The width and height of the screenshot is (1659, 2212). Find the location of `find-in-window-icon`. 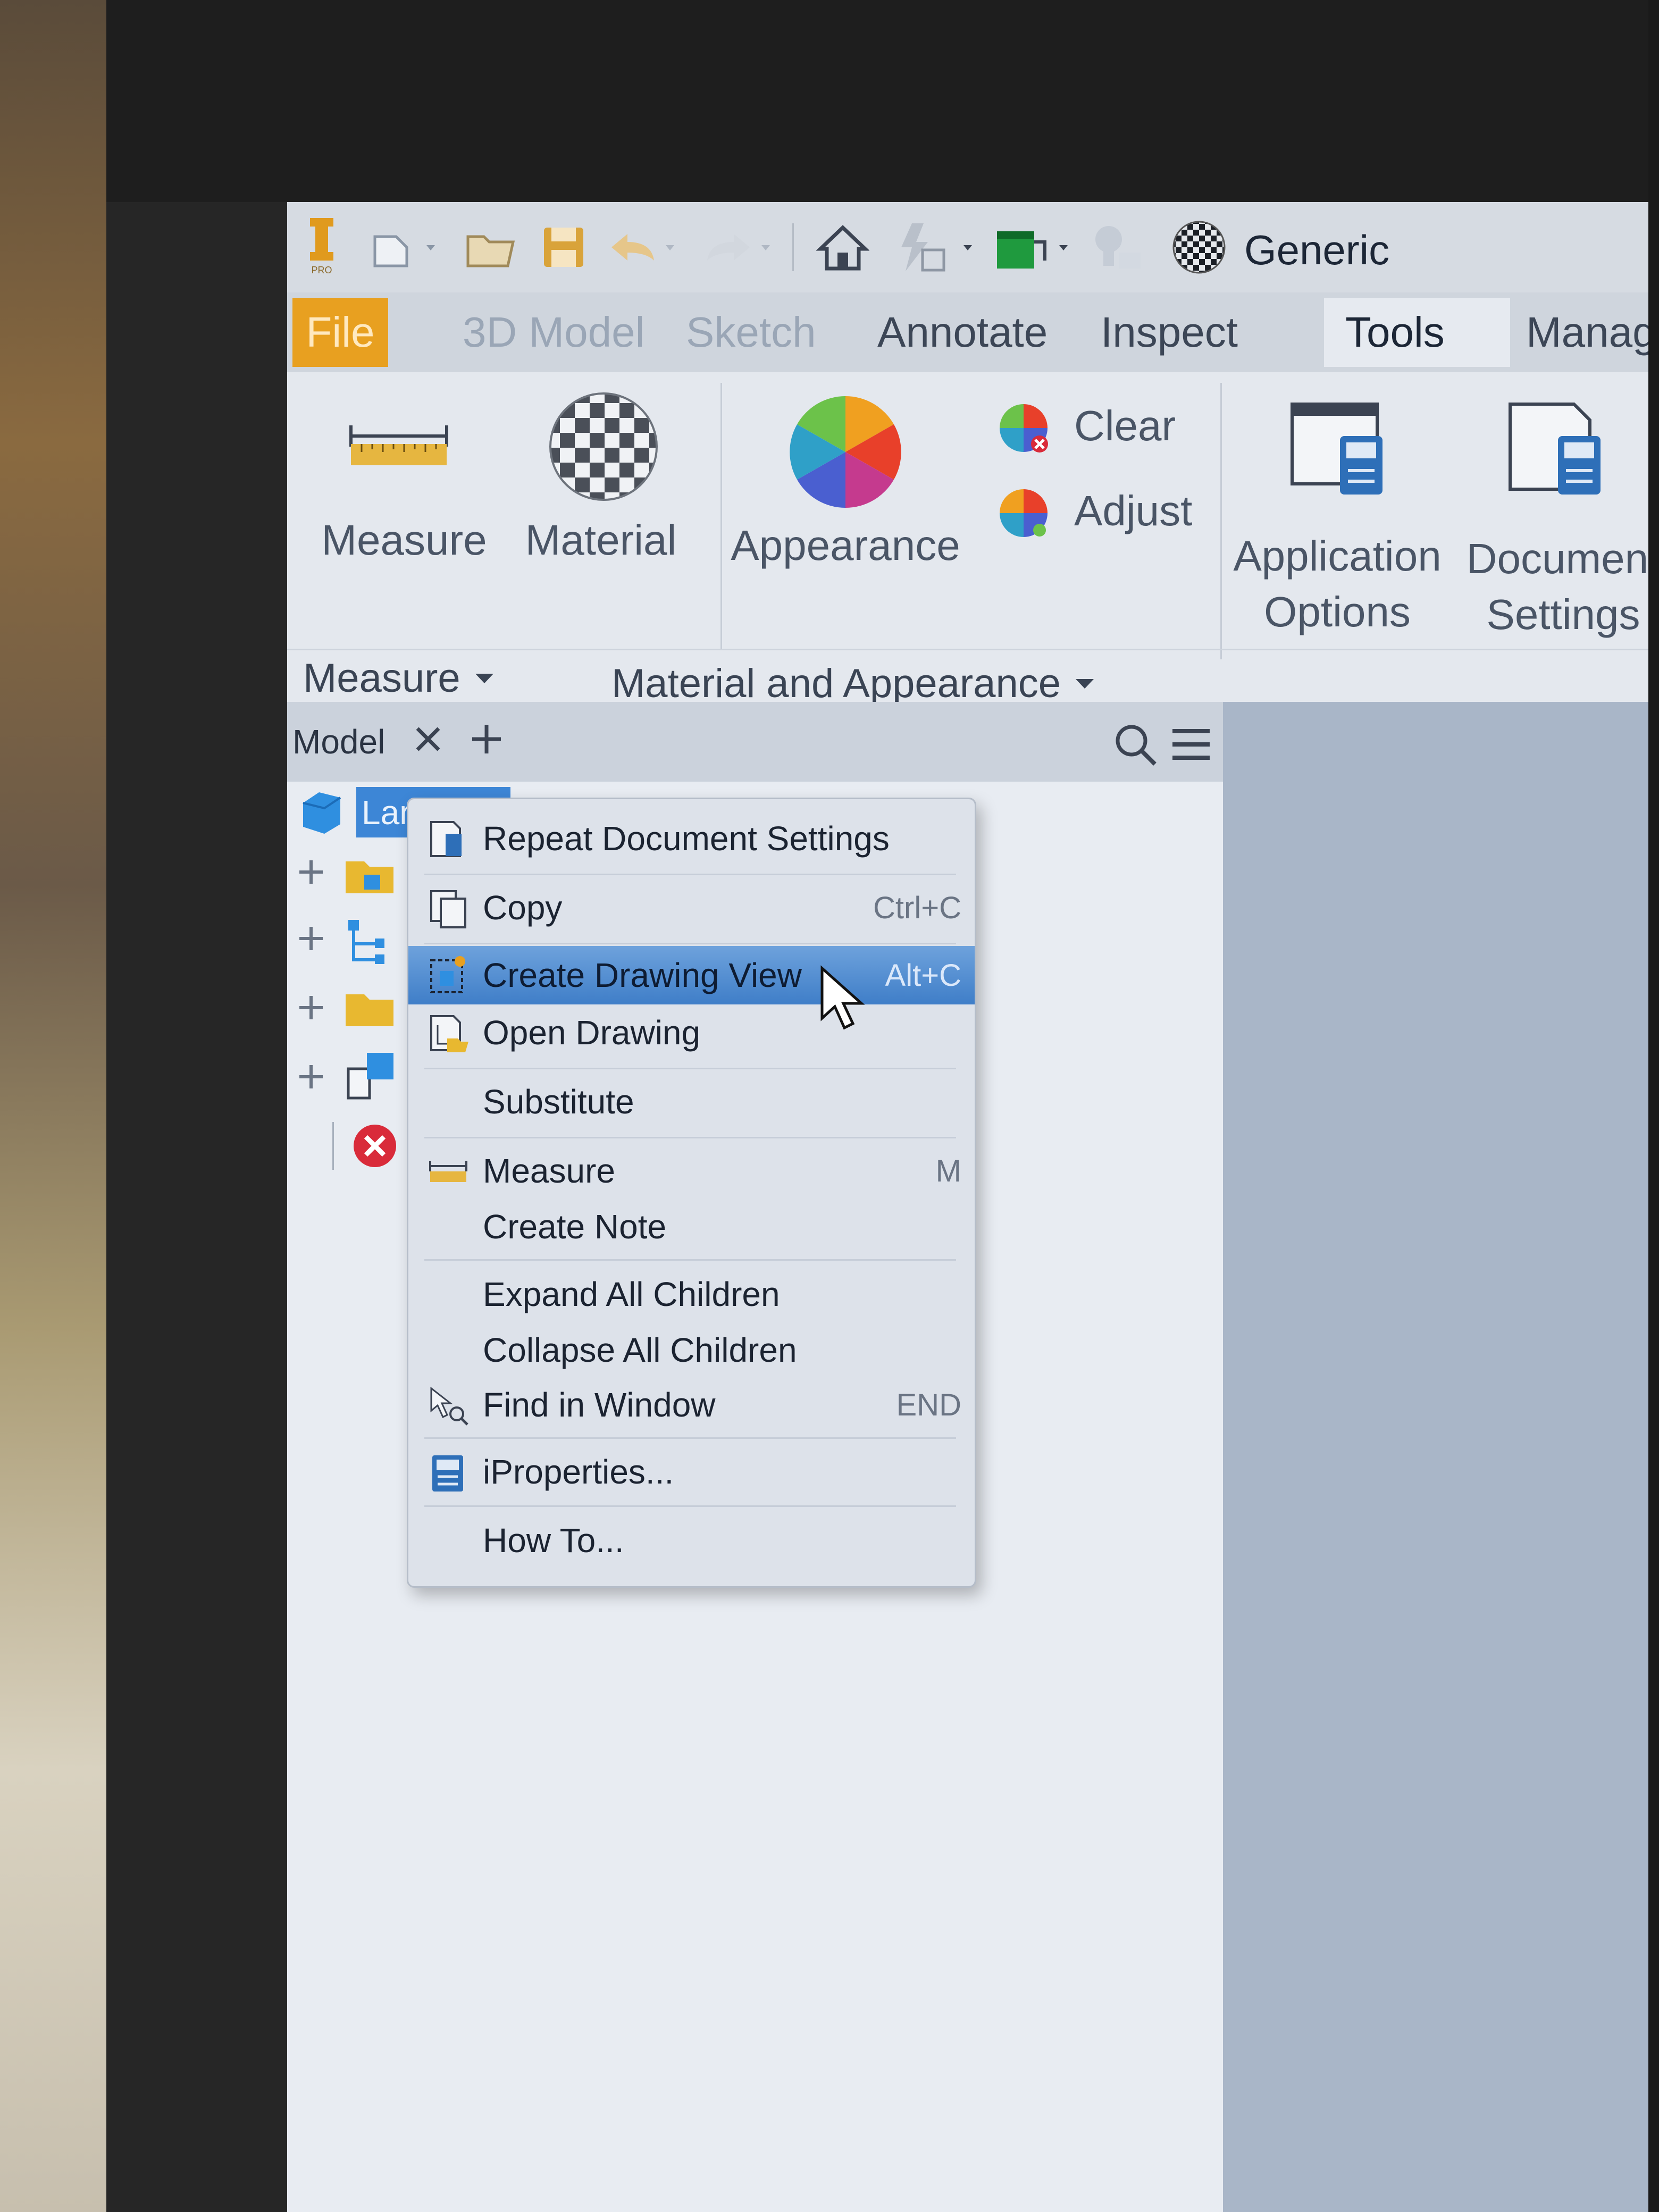

find-in-window-icon is located at coordinates (448, 1405).